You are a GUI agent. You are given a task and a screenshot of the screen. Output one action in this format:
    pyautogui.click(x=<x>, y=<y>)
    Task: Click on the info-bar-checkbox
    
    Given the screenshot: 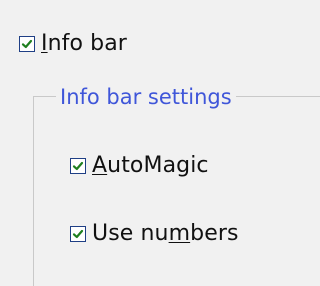 What is the action you would take?
    pyautogui.click(x=27, y=44)
    